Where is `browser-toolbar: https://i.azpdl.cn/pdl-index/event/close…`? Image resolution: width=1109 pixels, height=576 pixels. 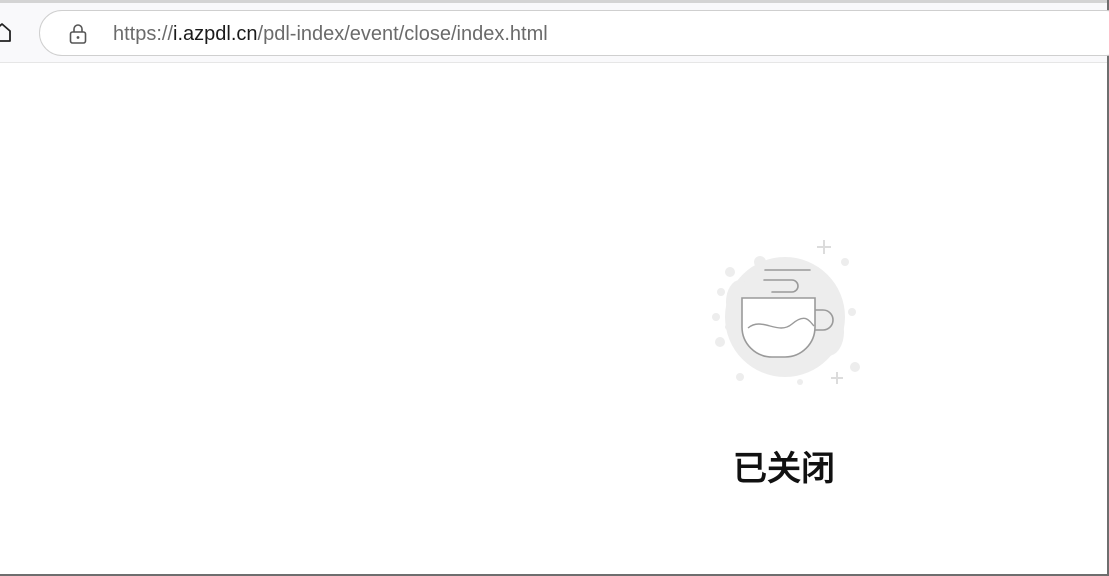
browser-toolbar: https://i.azpdl.cn/pdl-index/event/close… is located at coordinates (554, 31).